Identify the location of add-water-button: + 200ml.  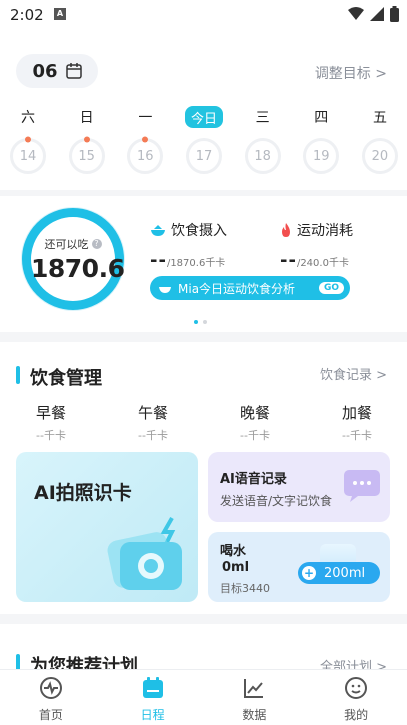
(339, 573).